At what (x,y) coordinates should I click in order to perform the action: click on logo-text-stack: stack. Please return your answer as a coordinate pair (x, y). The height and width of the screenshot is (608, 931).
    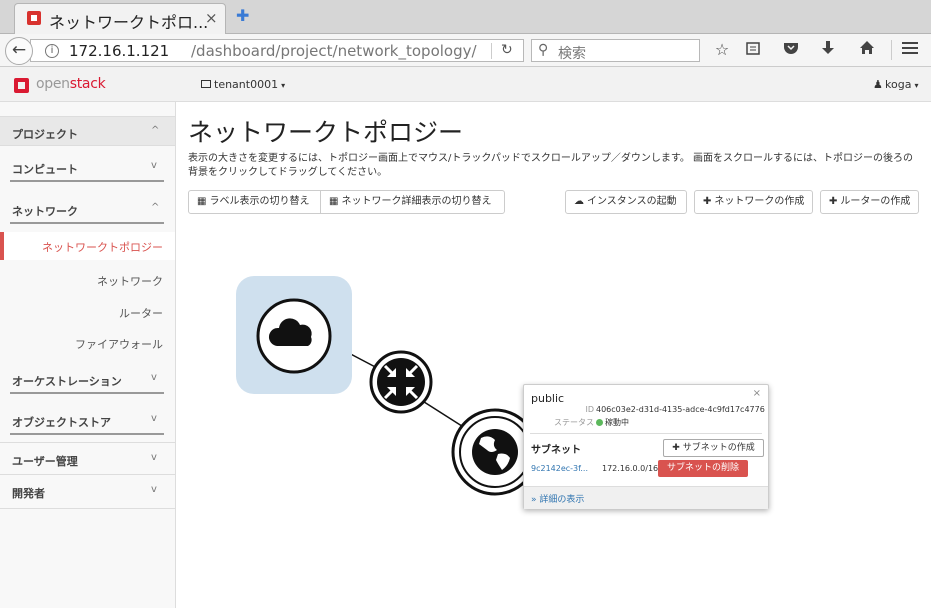
    Looking at the image, I should click on (87, 84).